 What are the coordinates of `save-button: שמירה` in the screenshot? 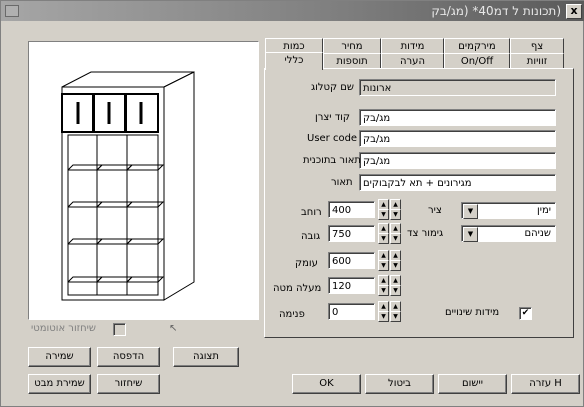 It's located at (59, 357).